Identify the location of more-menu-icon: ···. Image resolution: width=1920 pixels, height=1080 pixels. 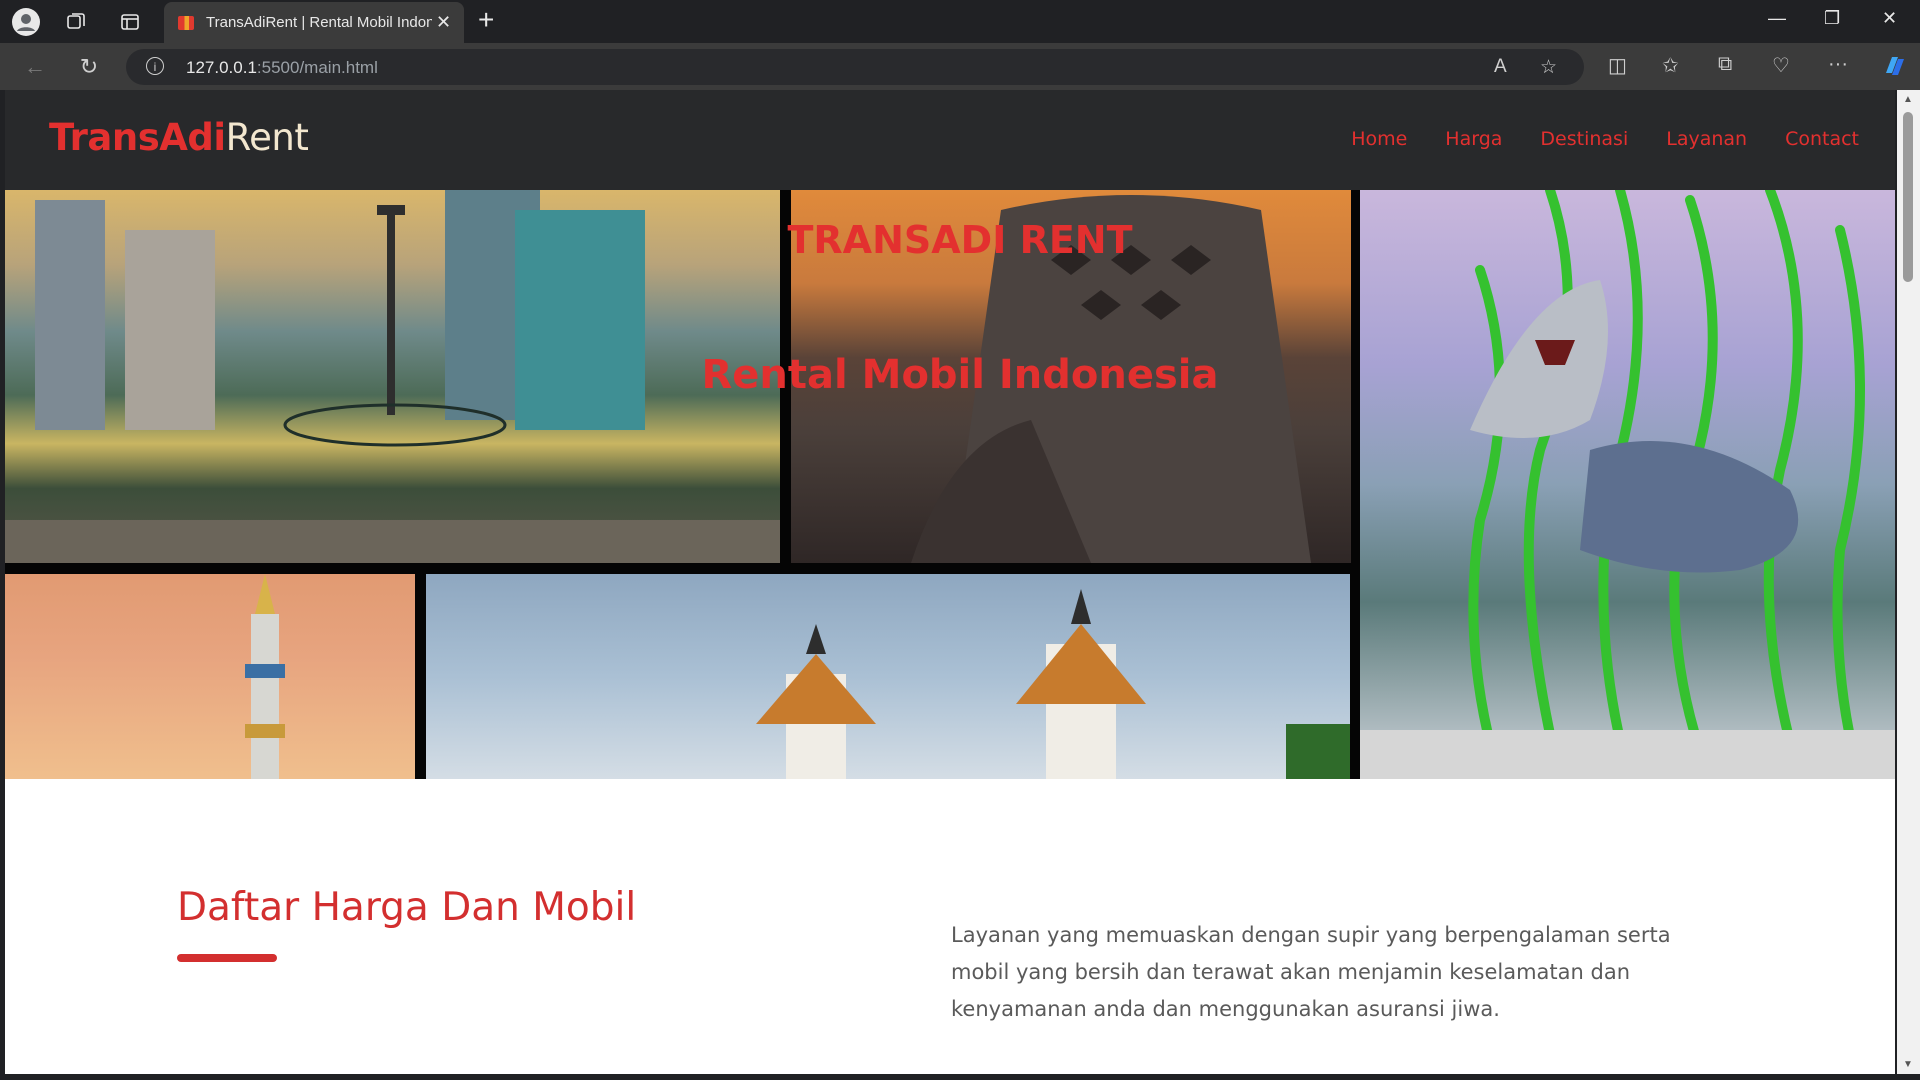
(1838, 64).